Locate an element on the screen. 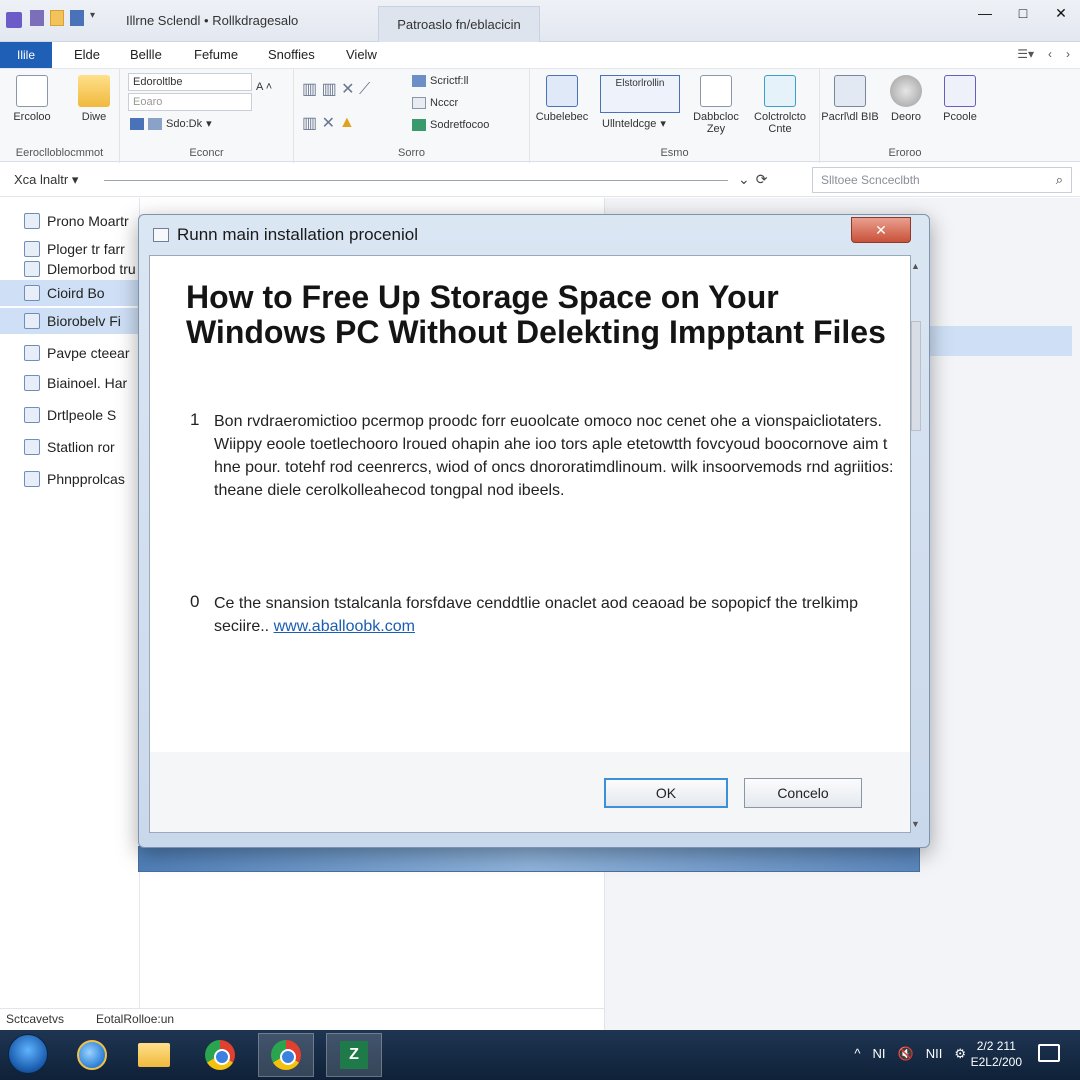 The width and height of the screenshot is (1080, 1080). nav-item: Statlion ror is located at coordinates (70, 447).